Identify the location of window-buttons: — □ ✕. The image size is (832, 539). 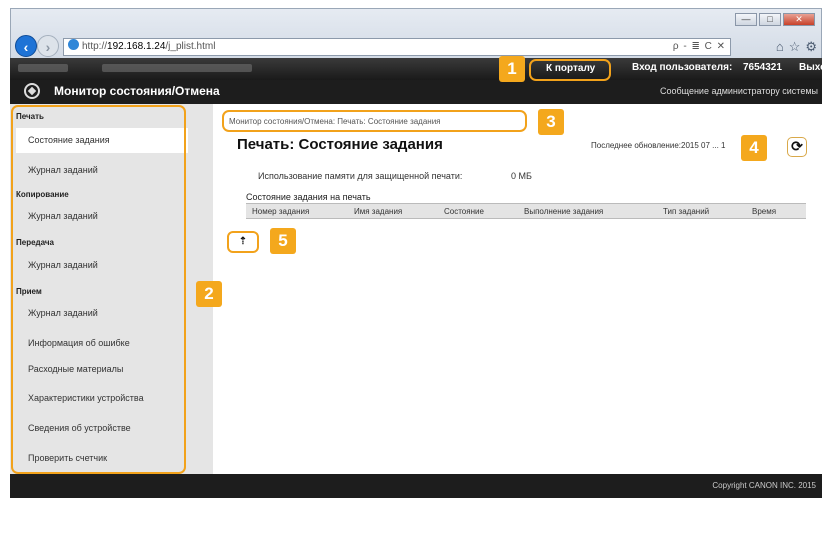
(775, 19).